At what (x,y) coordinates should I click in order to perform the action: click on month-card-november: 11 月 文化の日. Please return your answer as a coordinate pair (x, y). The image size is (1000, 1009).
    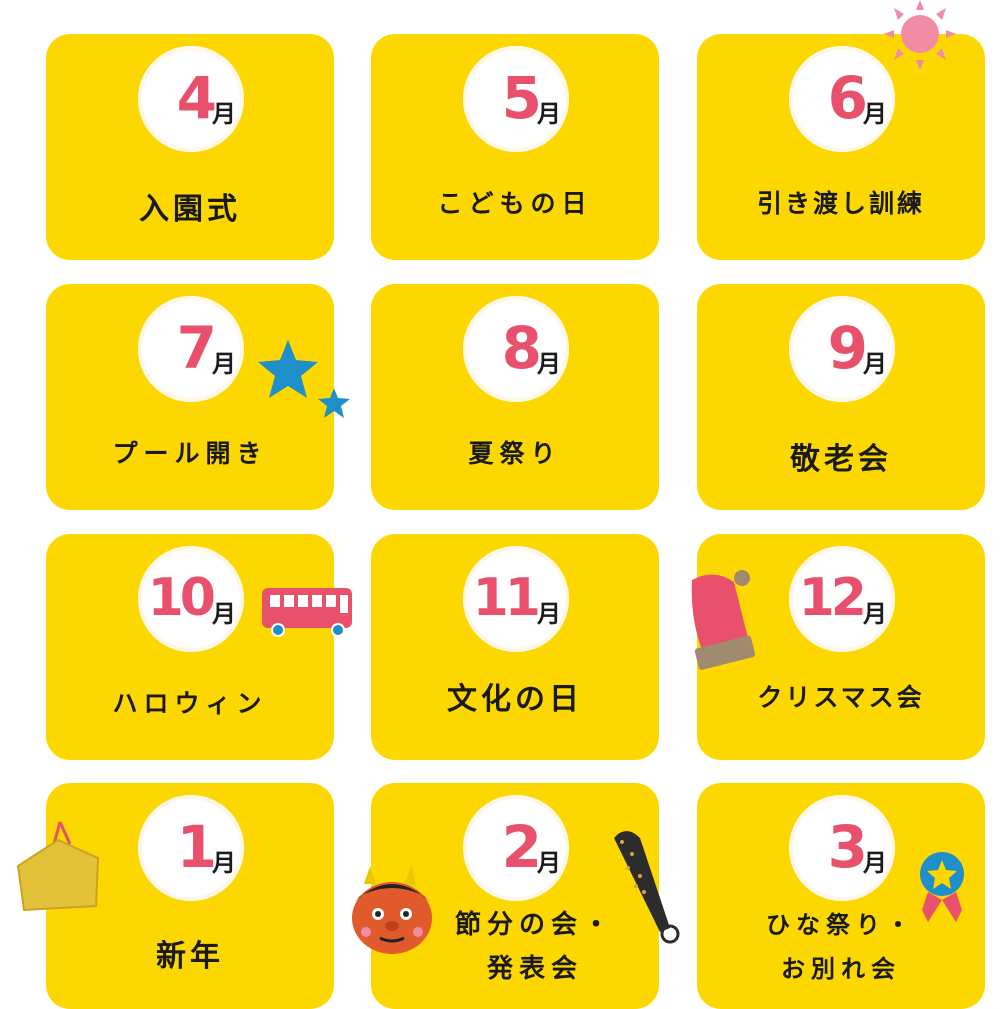
    Looking at the image, I should click on (515, 647).